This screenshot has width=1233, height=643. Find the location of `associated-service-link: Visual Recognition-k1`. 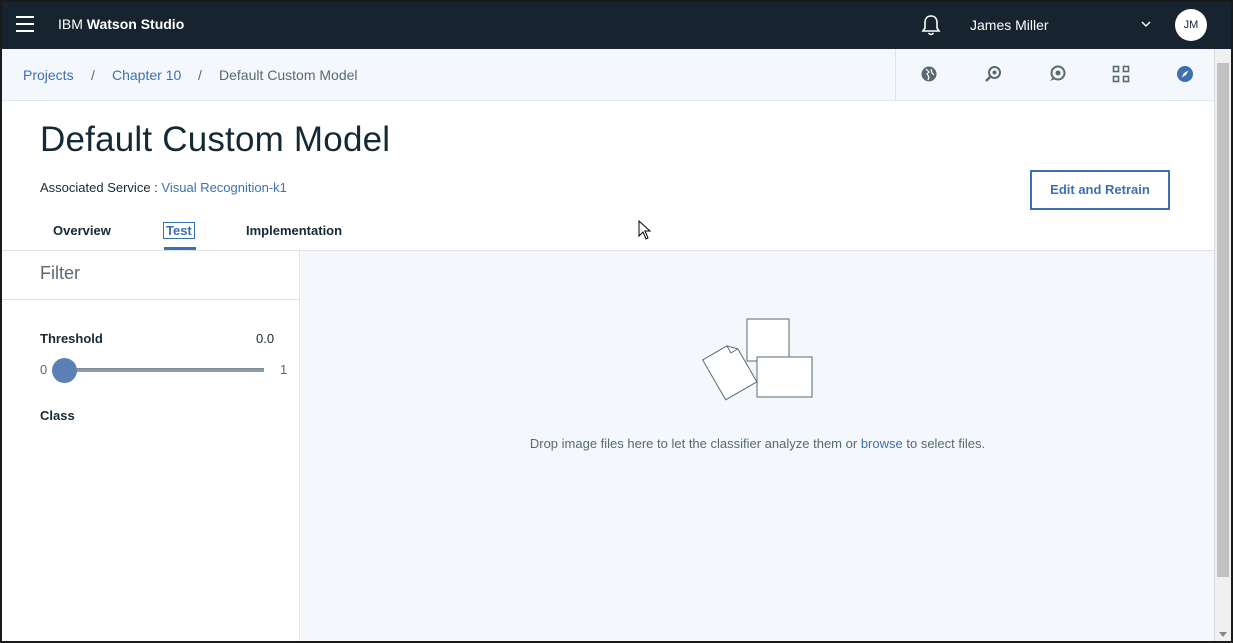

associated-service-link: Visual Recognition-k1 is located at coordinates (224, 187).